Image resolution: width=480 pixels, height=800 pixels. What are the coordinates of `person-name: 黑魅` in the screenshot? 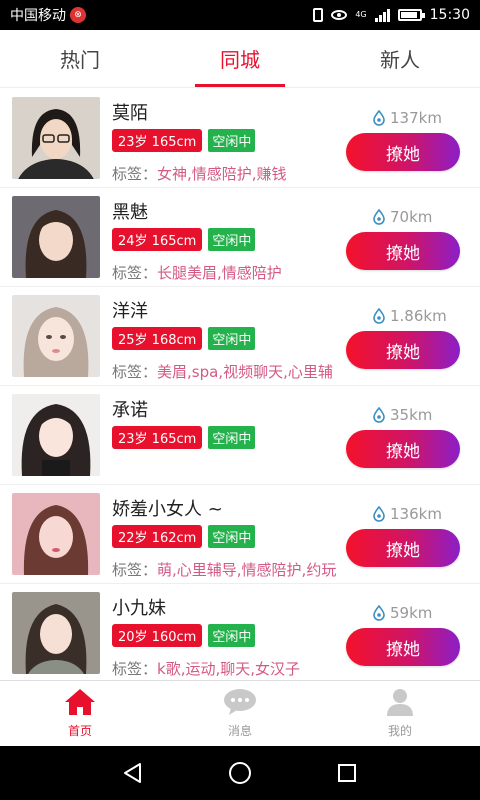 It's located at (130, 212).